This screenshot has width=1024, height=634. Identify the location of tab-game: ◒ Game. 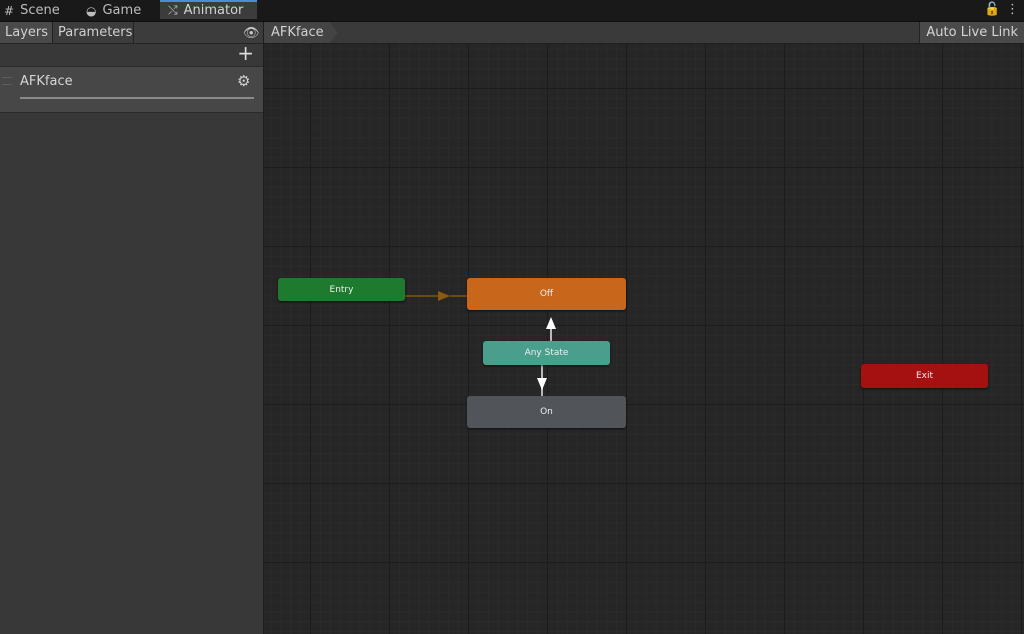
(113, 10).